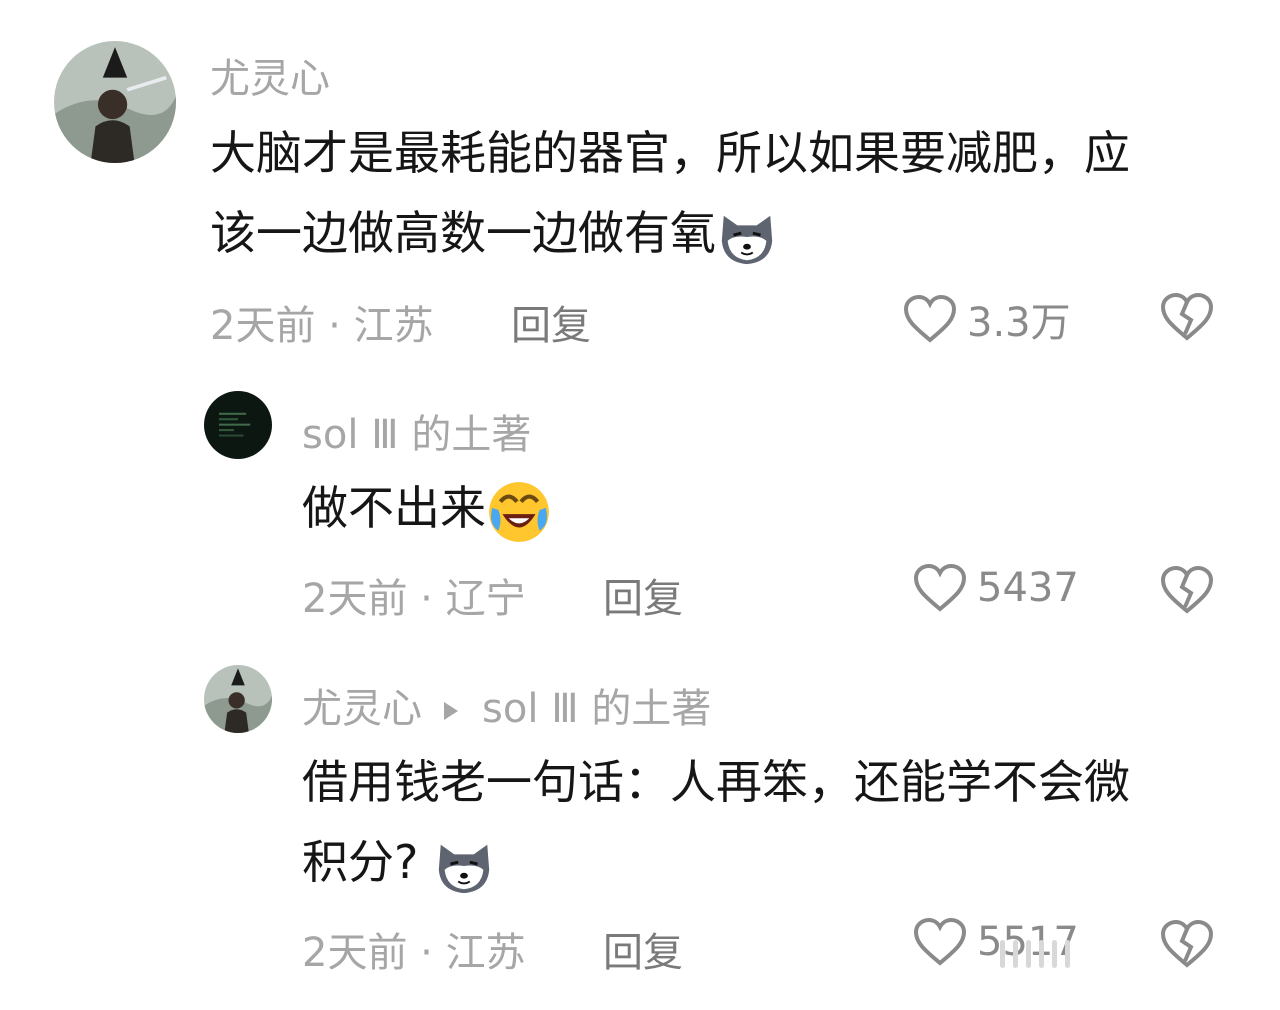 The height and width of the screenshot is (1010, 1280). I want to click on comment-text: 借用钱老一句话：人再笨，还能学不会微 积分?, so click(782, 822).